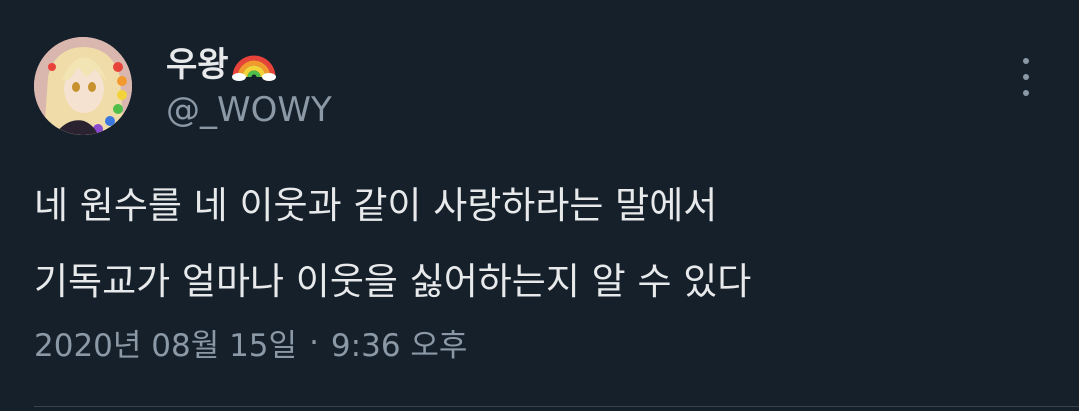  Describe the element at coordinates (249, 110) in the screenshot. I see `user-handle: @_WOWY` at that location.